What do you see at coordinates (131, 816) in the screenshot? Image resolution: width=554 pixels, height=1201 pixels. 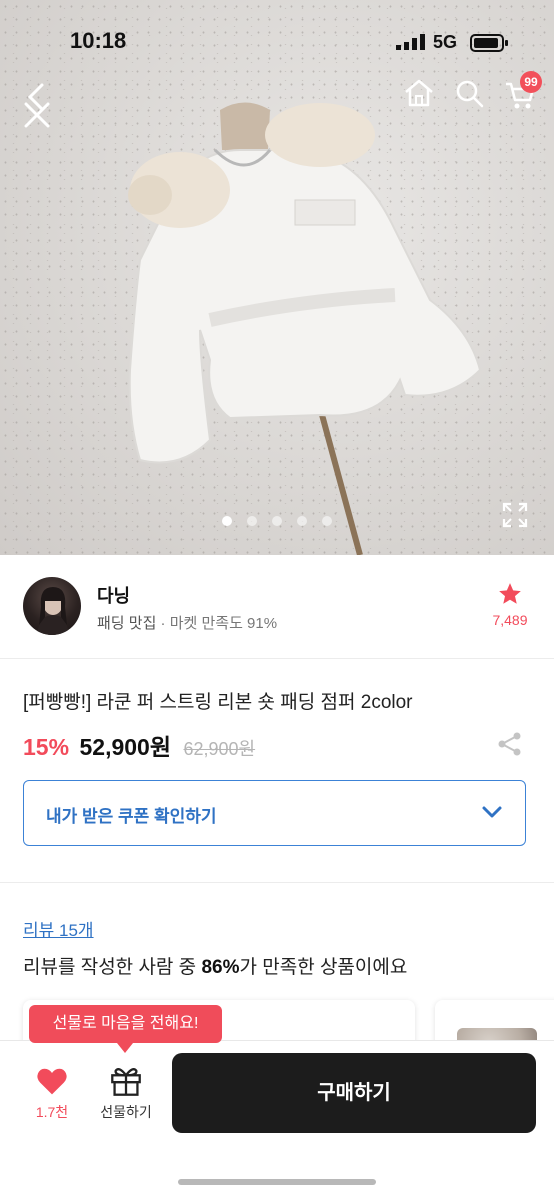 I see `coupon-label: 내가 받은 쿠폰 확인하기` at bounding box center [131, 816].